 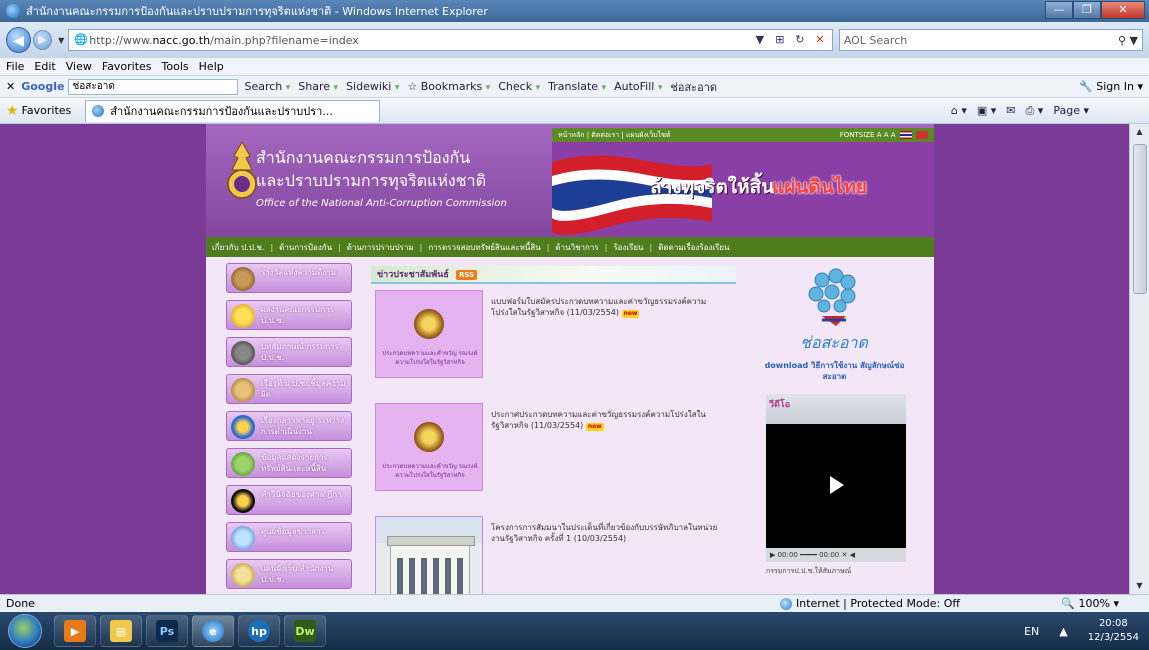 What do you see at coordinates (884, 135) in the screenshot?
I see `fontsize-control: FONTSIZE A A A` at bounding box center [884, 135].